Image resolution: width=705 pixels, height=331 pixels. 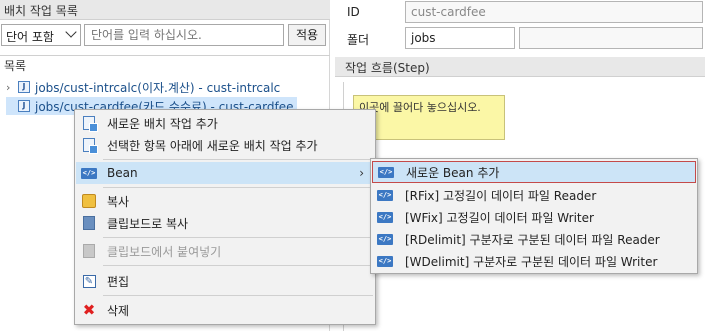 What do you see at coordinates (225, 123) in the screenshot?
I see `menu-item-add-job: 새로운 배치 작업 추가` at bounding box center [225, 123].